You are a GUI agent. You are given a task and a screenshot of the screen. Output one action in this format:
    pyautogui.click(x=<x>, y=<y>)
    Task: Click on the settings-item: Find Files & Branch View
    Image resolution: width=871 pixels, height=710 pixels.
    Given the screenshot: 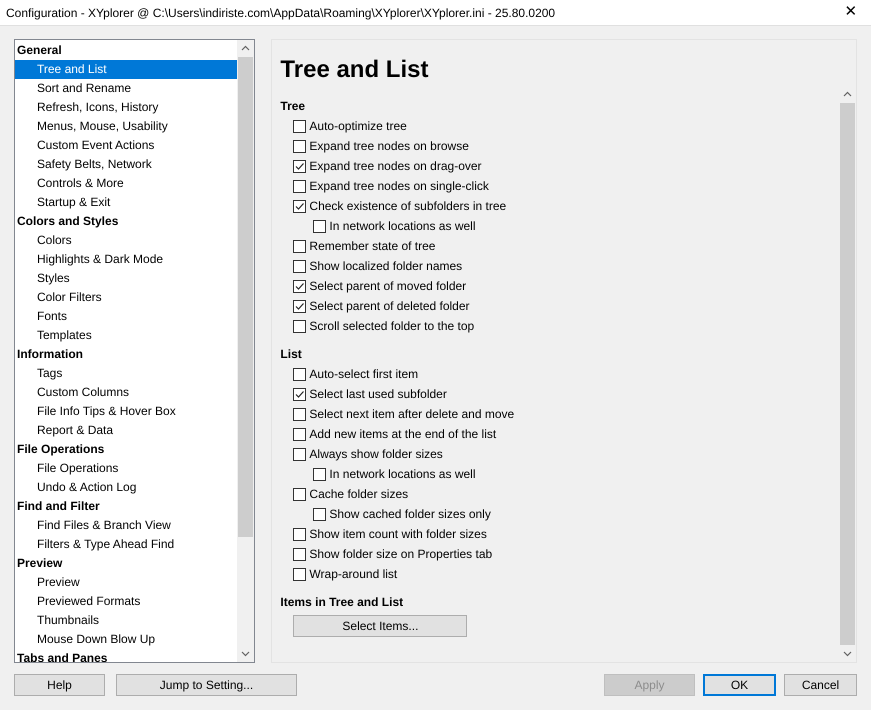 What is the action you would take?
    pyautogui.click(x=126, y=525)
    